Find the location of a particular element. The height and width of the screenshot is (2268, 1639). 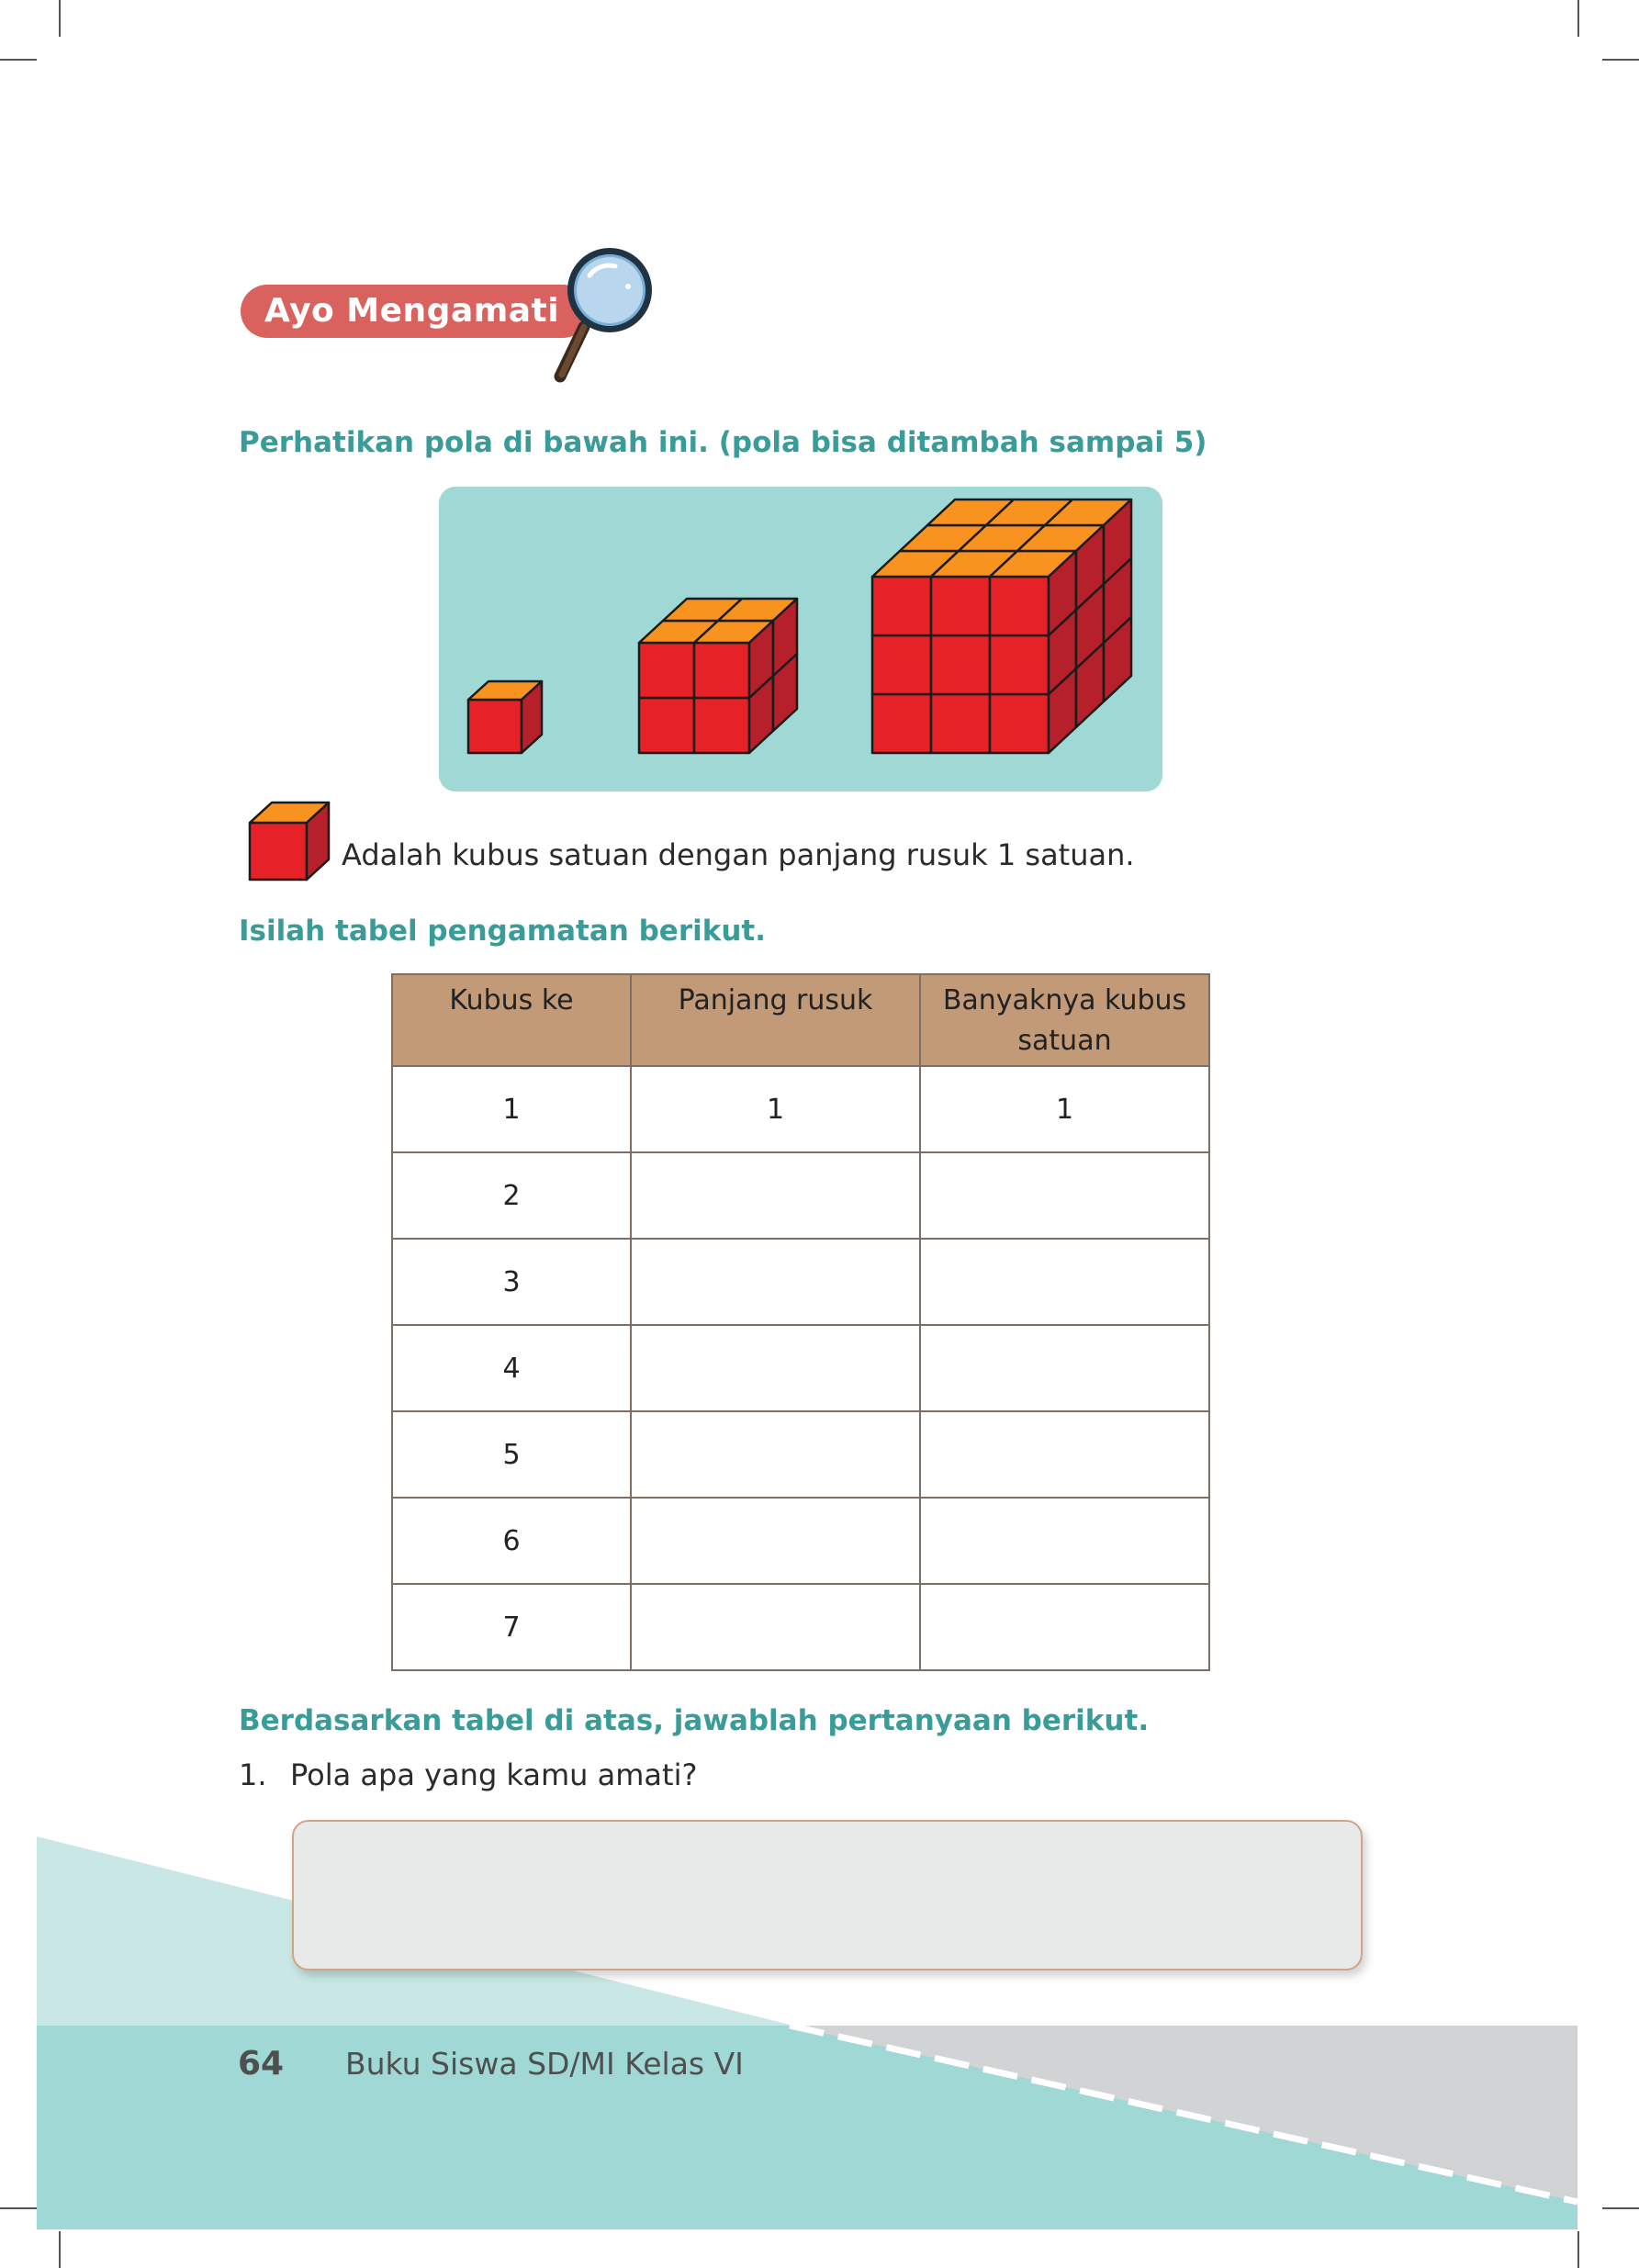

cube-pattern-panel is located at coordinates (800, 640).